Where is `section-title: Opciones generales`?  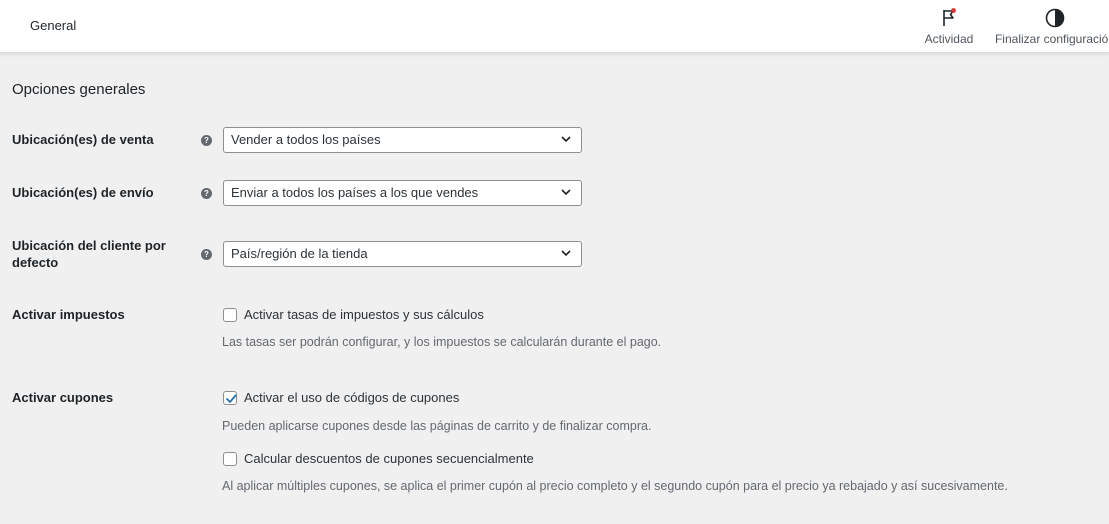
section-title: Opciones generales is located at coordinates (79, 89).